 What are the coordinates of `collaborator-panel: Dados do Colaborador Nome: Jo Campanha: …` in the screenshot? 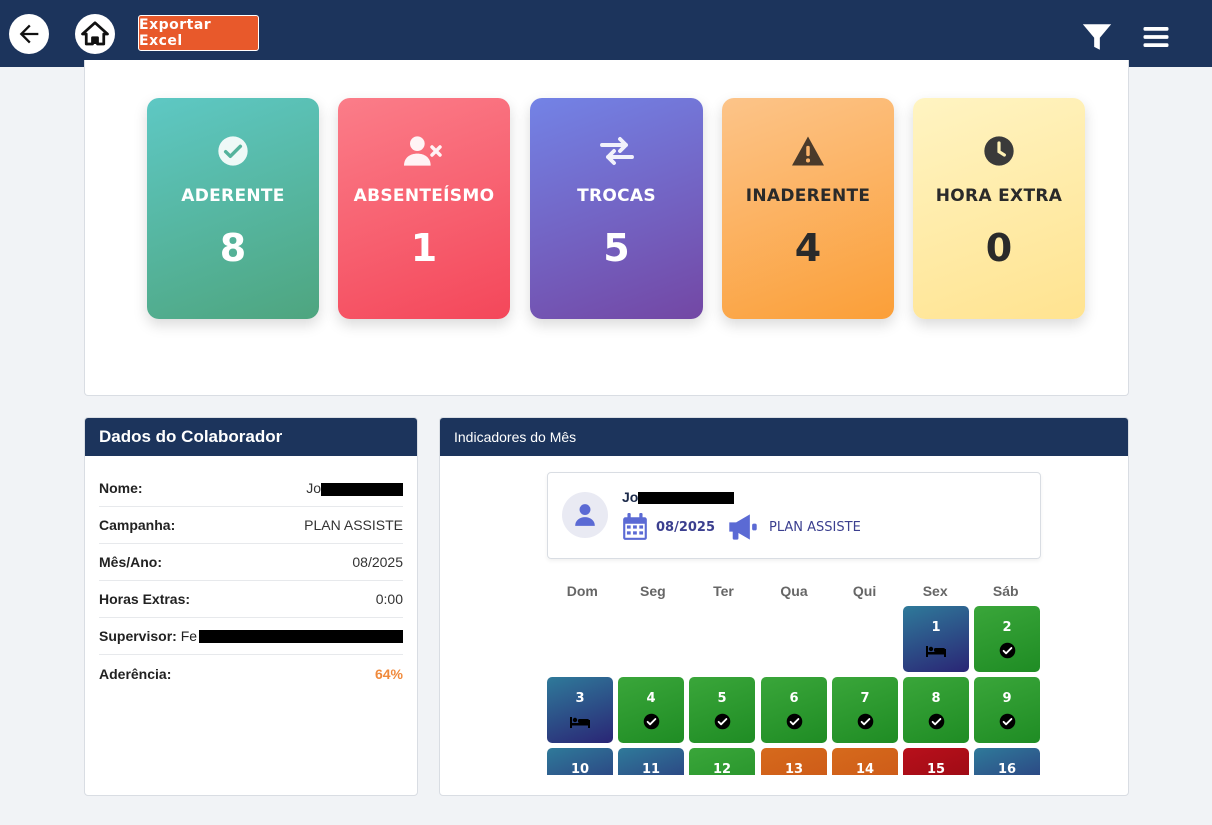 It's located at (251, 606).